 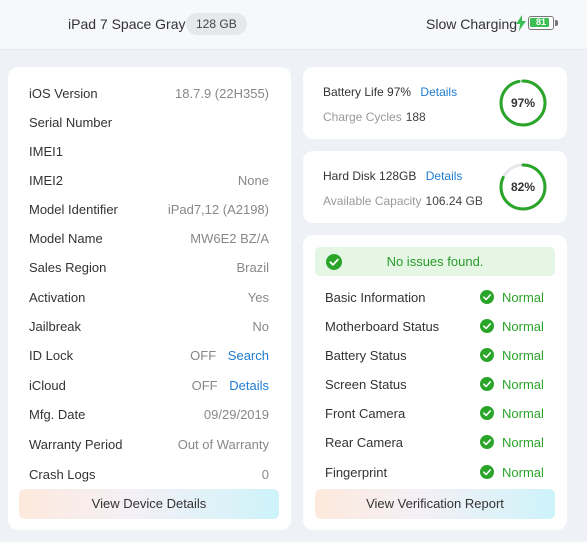 I want to click on id-lock-search-link: Search, so click(x=248, y=355).